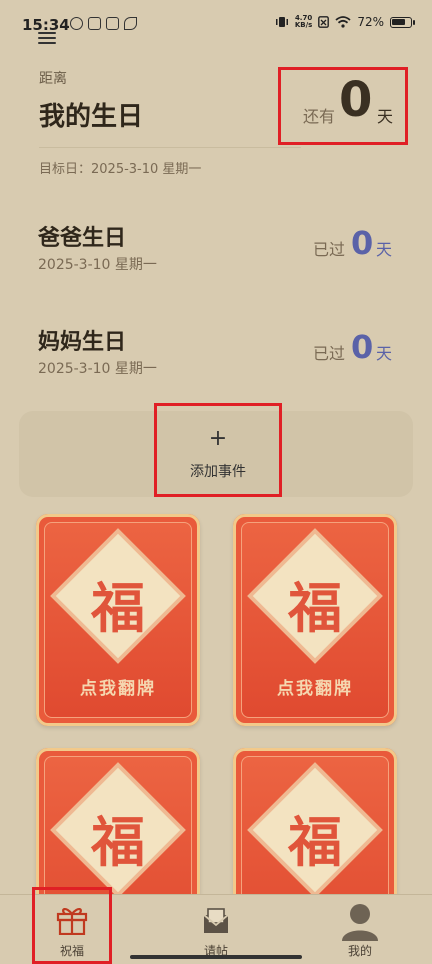  I want to click on countdown-prefix: 还有, so click(319, 116).